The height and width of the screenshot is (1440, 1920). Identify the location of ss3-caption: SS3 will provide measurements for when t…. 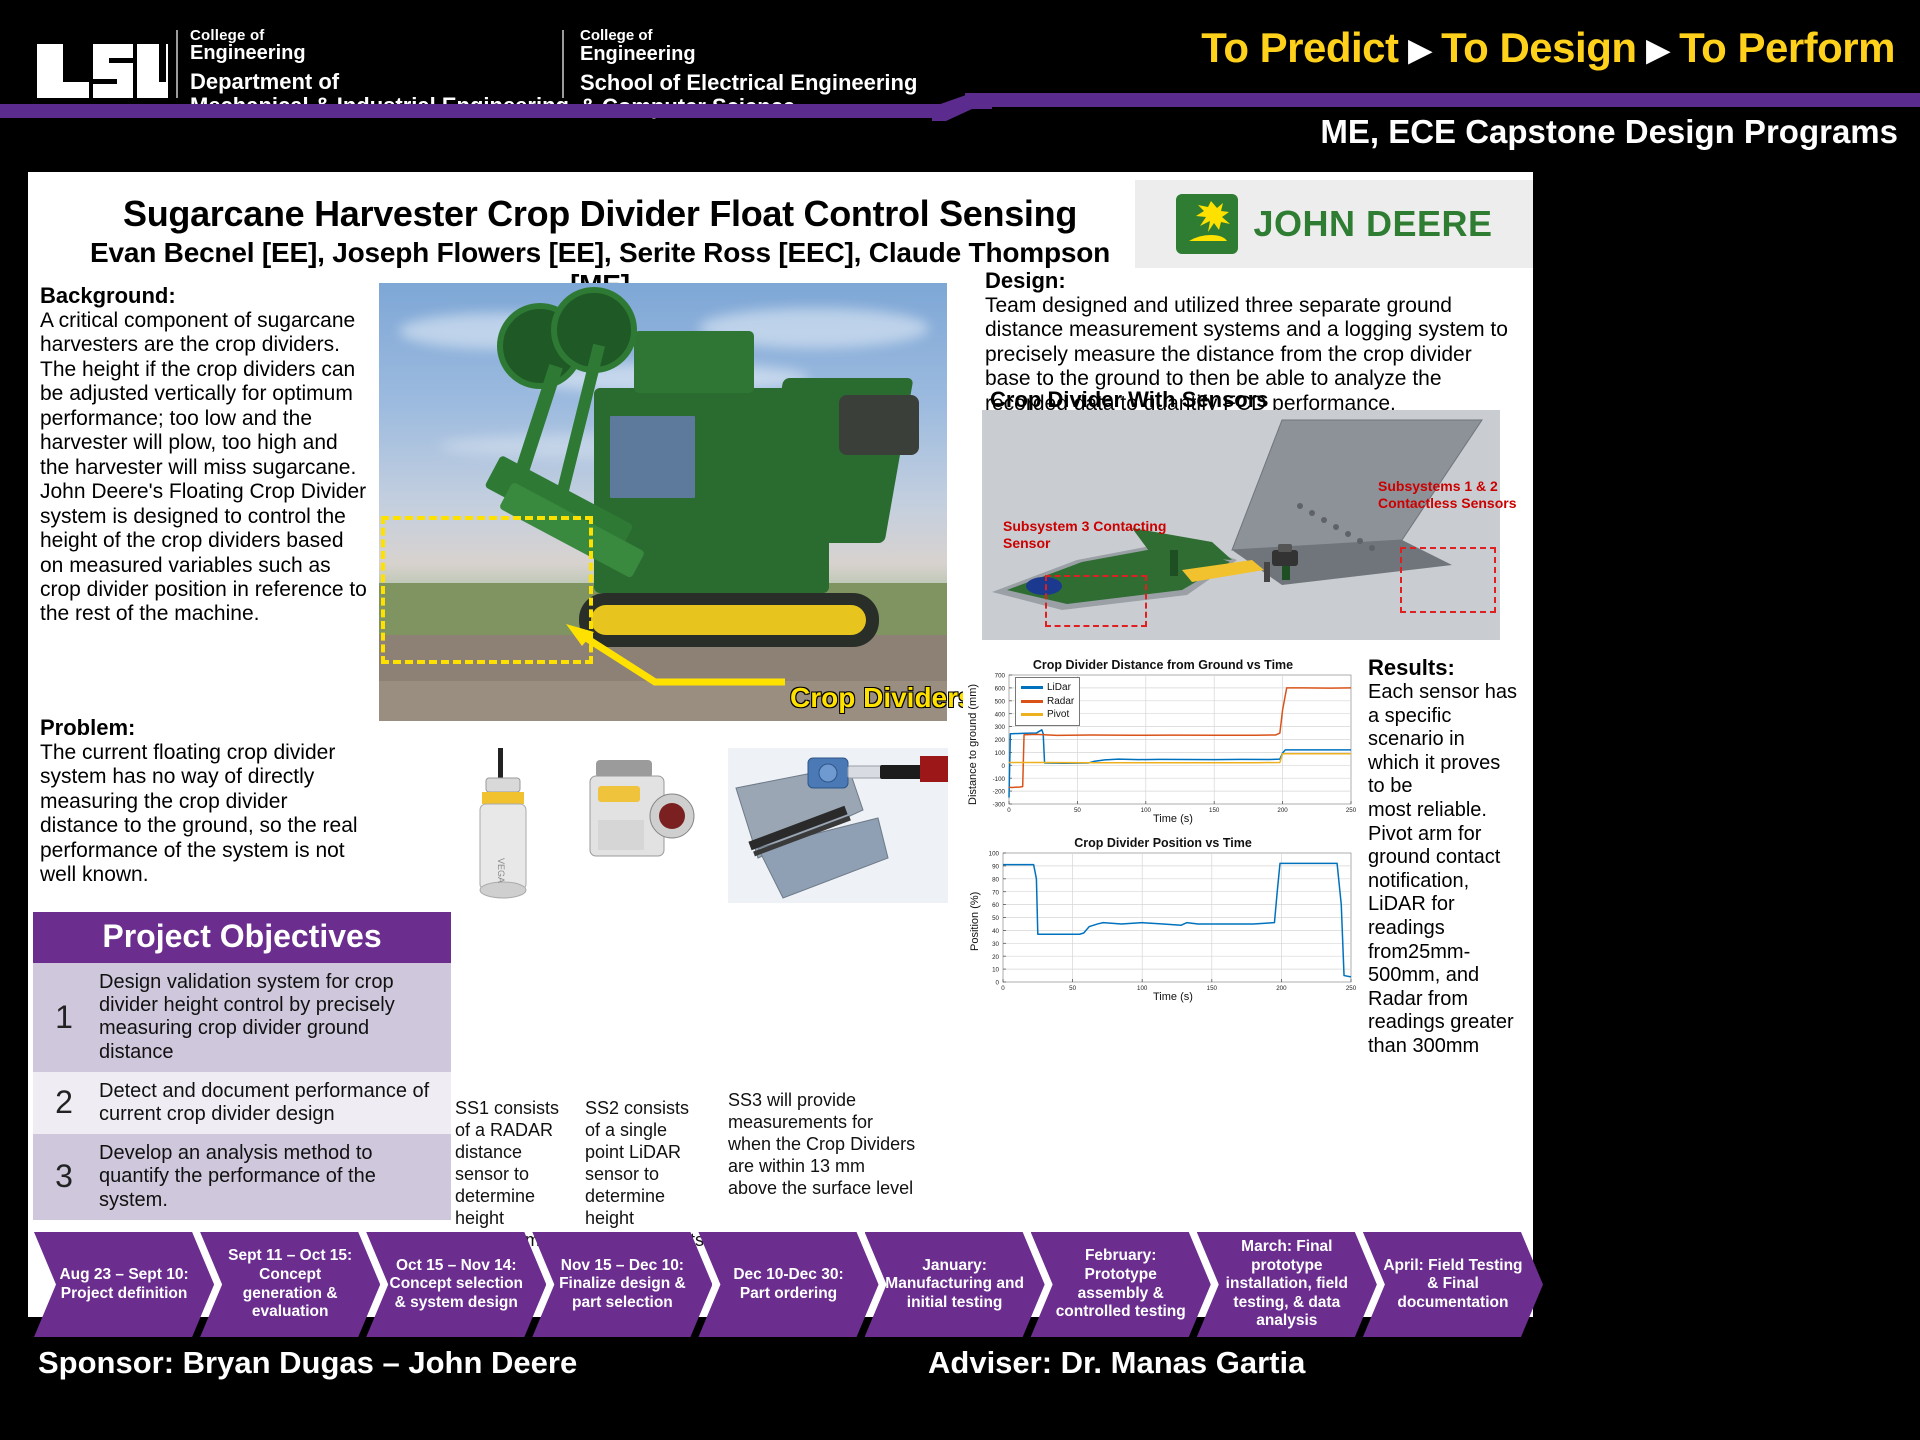
(822, 1144).